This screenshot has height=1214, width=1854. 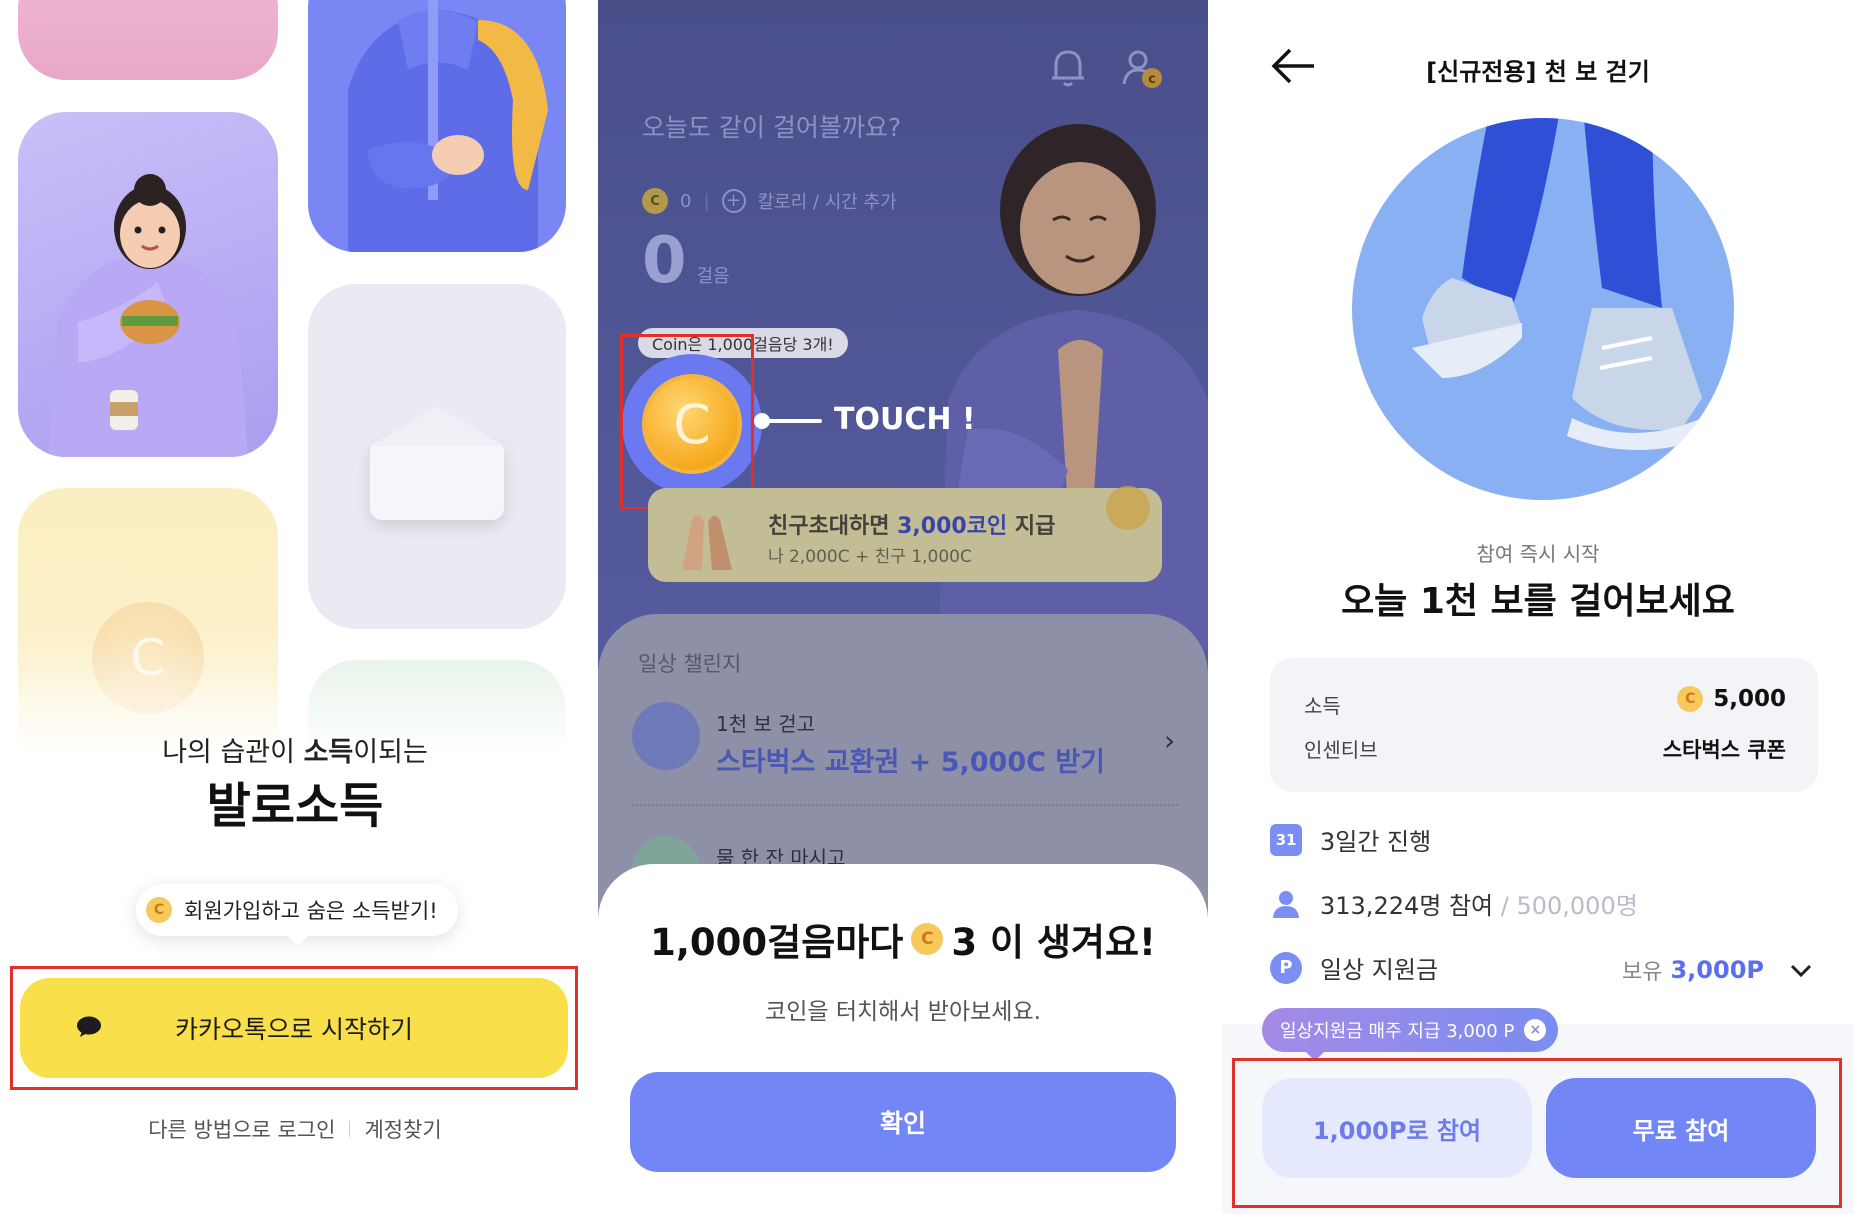 I want to click on support-label: 일상 지원금, so click(x=1379, y=970).